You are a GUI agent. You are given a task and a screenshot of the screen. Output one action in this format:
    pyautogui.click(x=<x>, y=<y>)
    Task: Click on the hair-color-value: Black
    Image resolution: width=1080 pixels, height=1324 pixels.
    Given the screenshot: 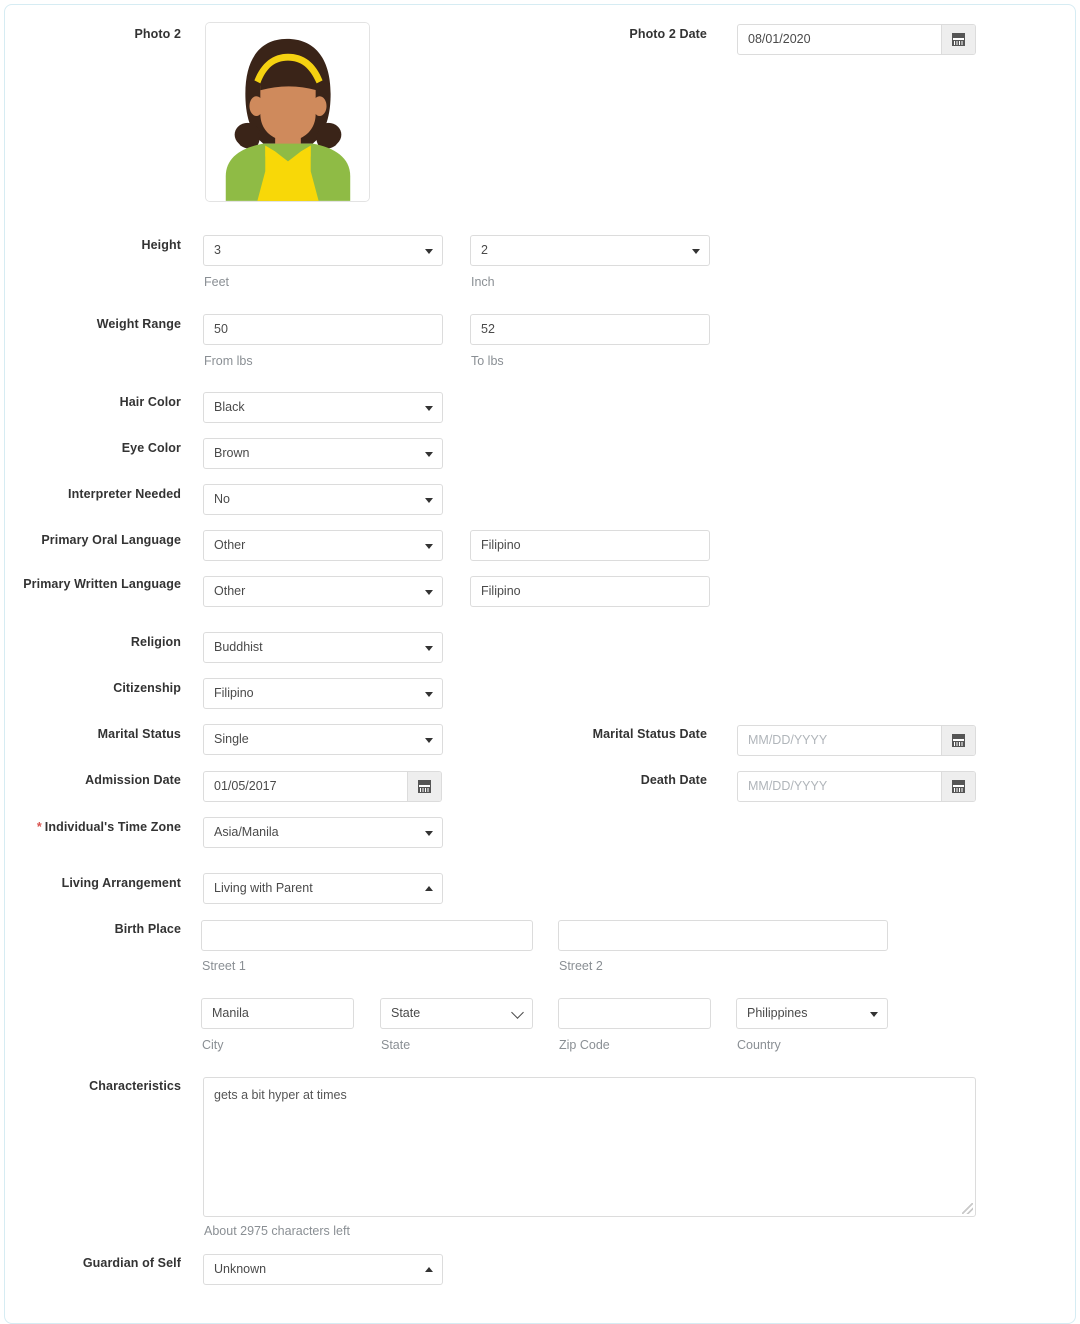 What is the action you would take?
    pyautogui.click(x=229, y=407)
    